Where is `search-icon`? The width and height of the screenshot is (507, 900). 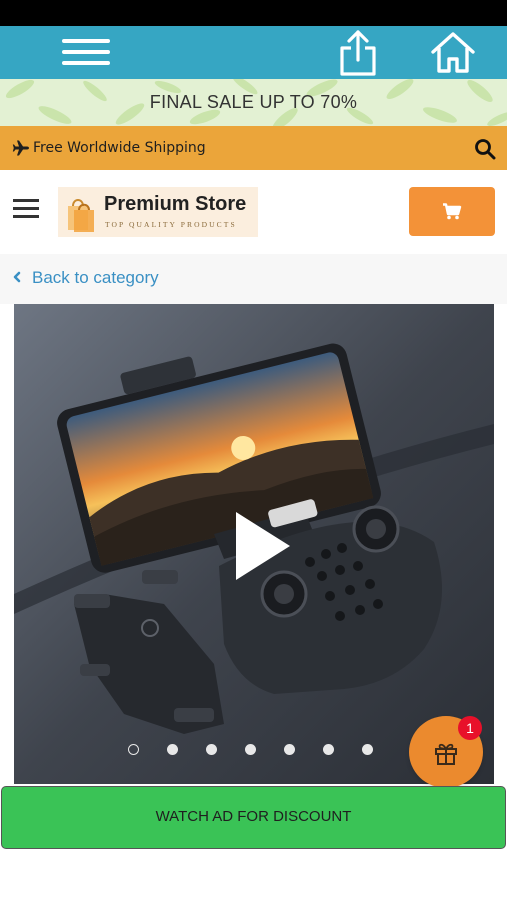
search-icon is located at coordinates (485, 149).